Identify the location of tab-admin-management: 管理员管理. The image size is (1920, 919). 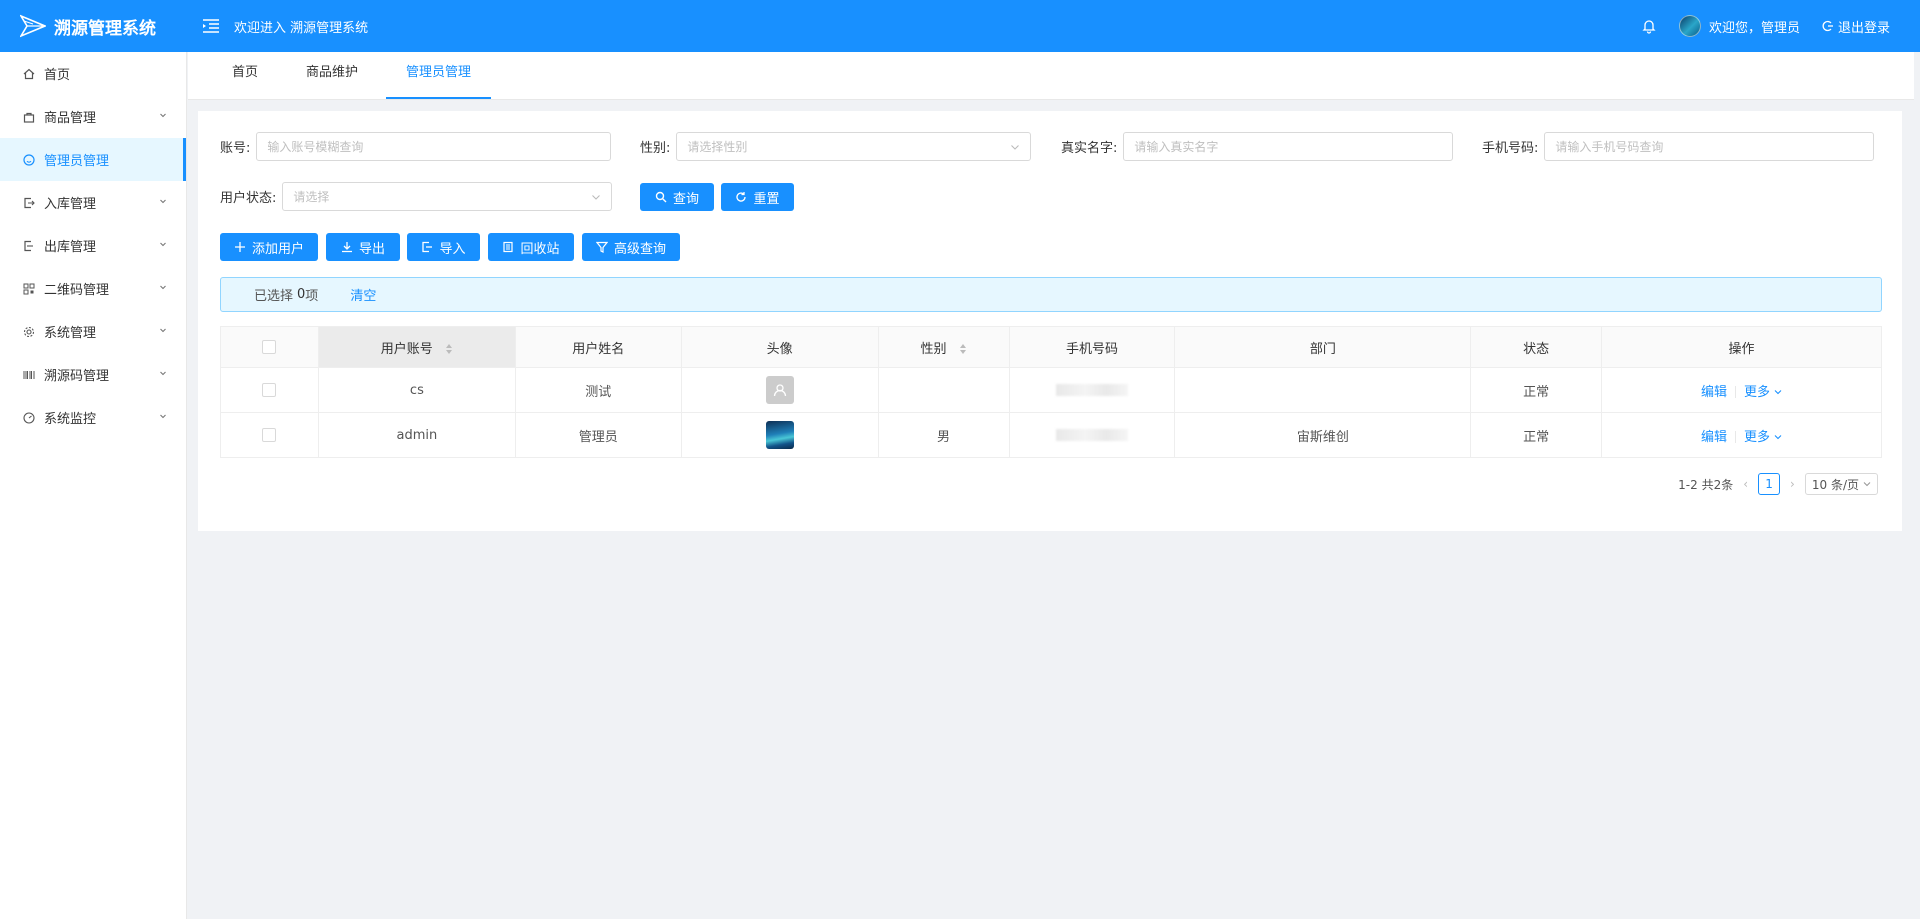
(439, 75).